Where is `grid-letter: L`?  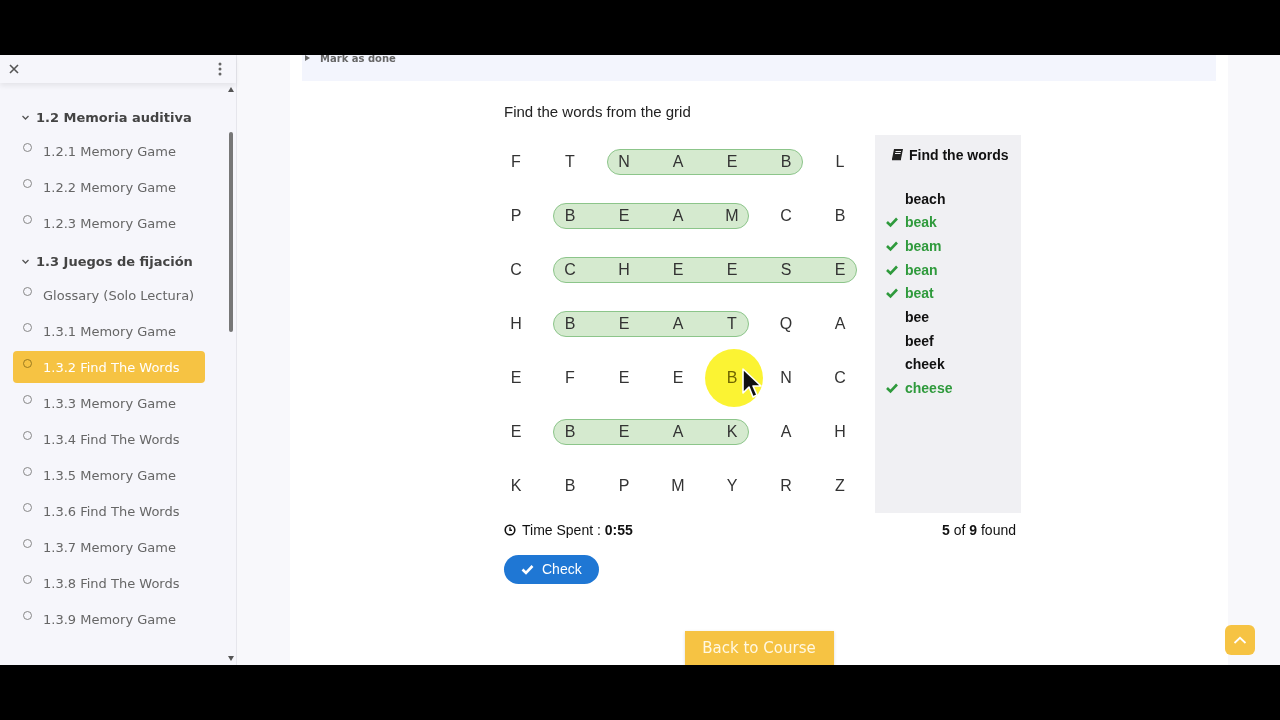
grid-letter: L is located at coordinates (840, 161).